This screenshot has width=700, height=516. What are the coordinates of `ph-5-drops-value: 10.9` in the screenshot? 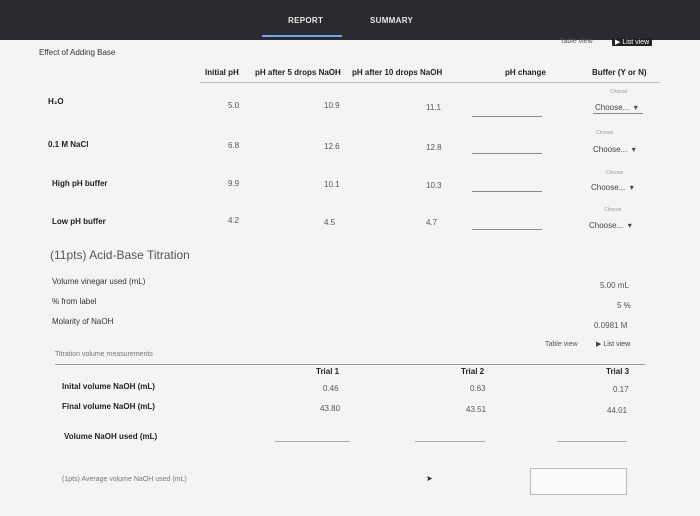 It's located at (332, 105).